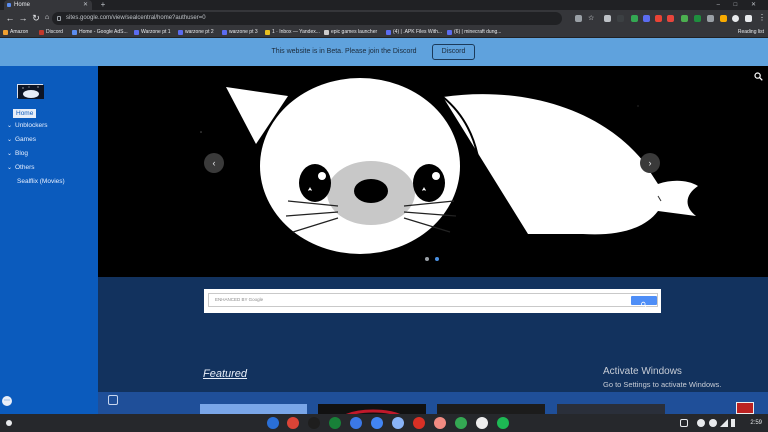 The image size is (768, 432). I want to click on browser-tab-home: Home ✕, so click(48, 5).